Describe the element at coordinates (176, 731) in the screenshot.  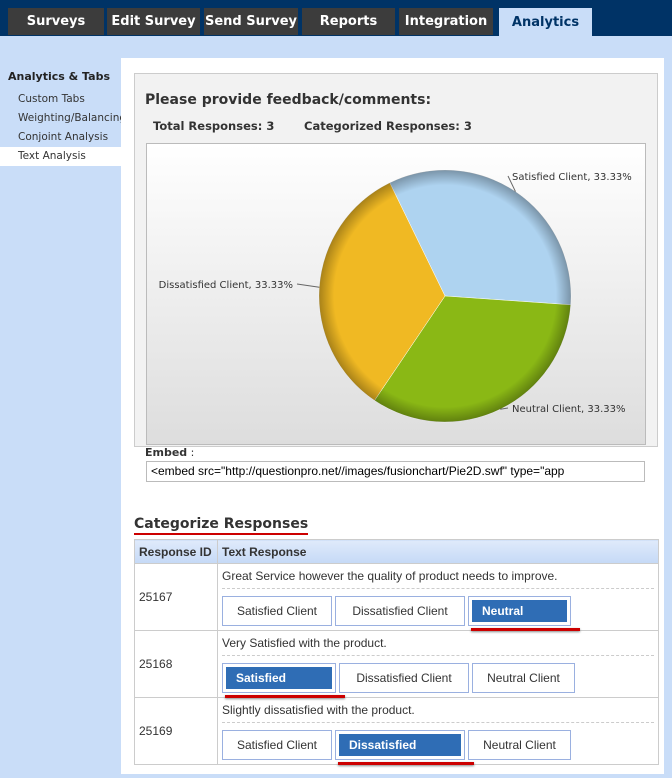
I see `response-id: 25169` at that location.